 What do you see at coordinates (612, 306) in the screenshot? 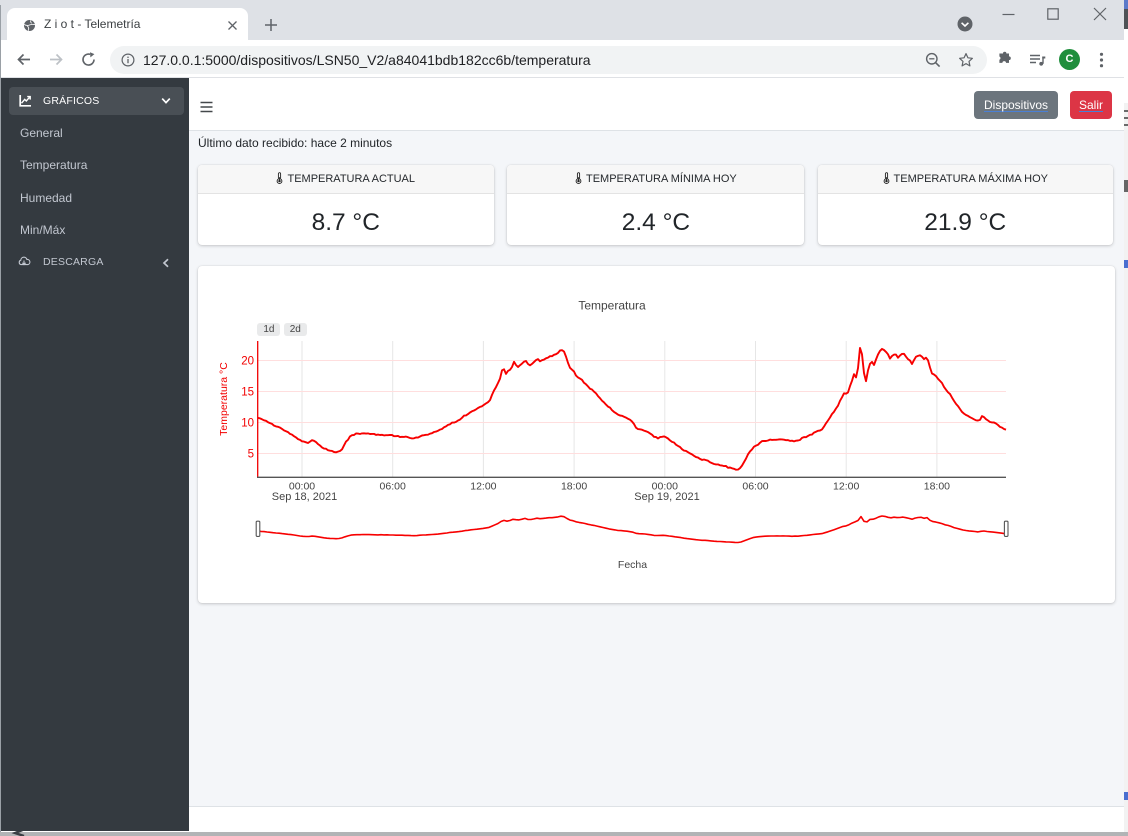
I see `svg-text: Temperatura` at bounding box center [612, 306].